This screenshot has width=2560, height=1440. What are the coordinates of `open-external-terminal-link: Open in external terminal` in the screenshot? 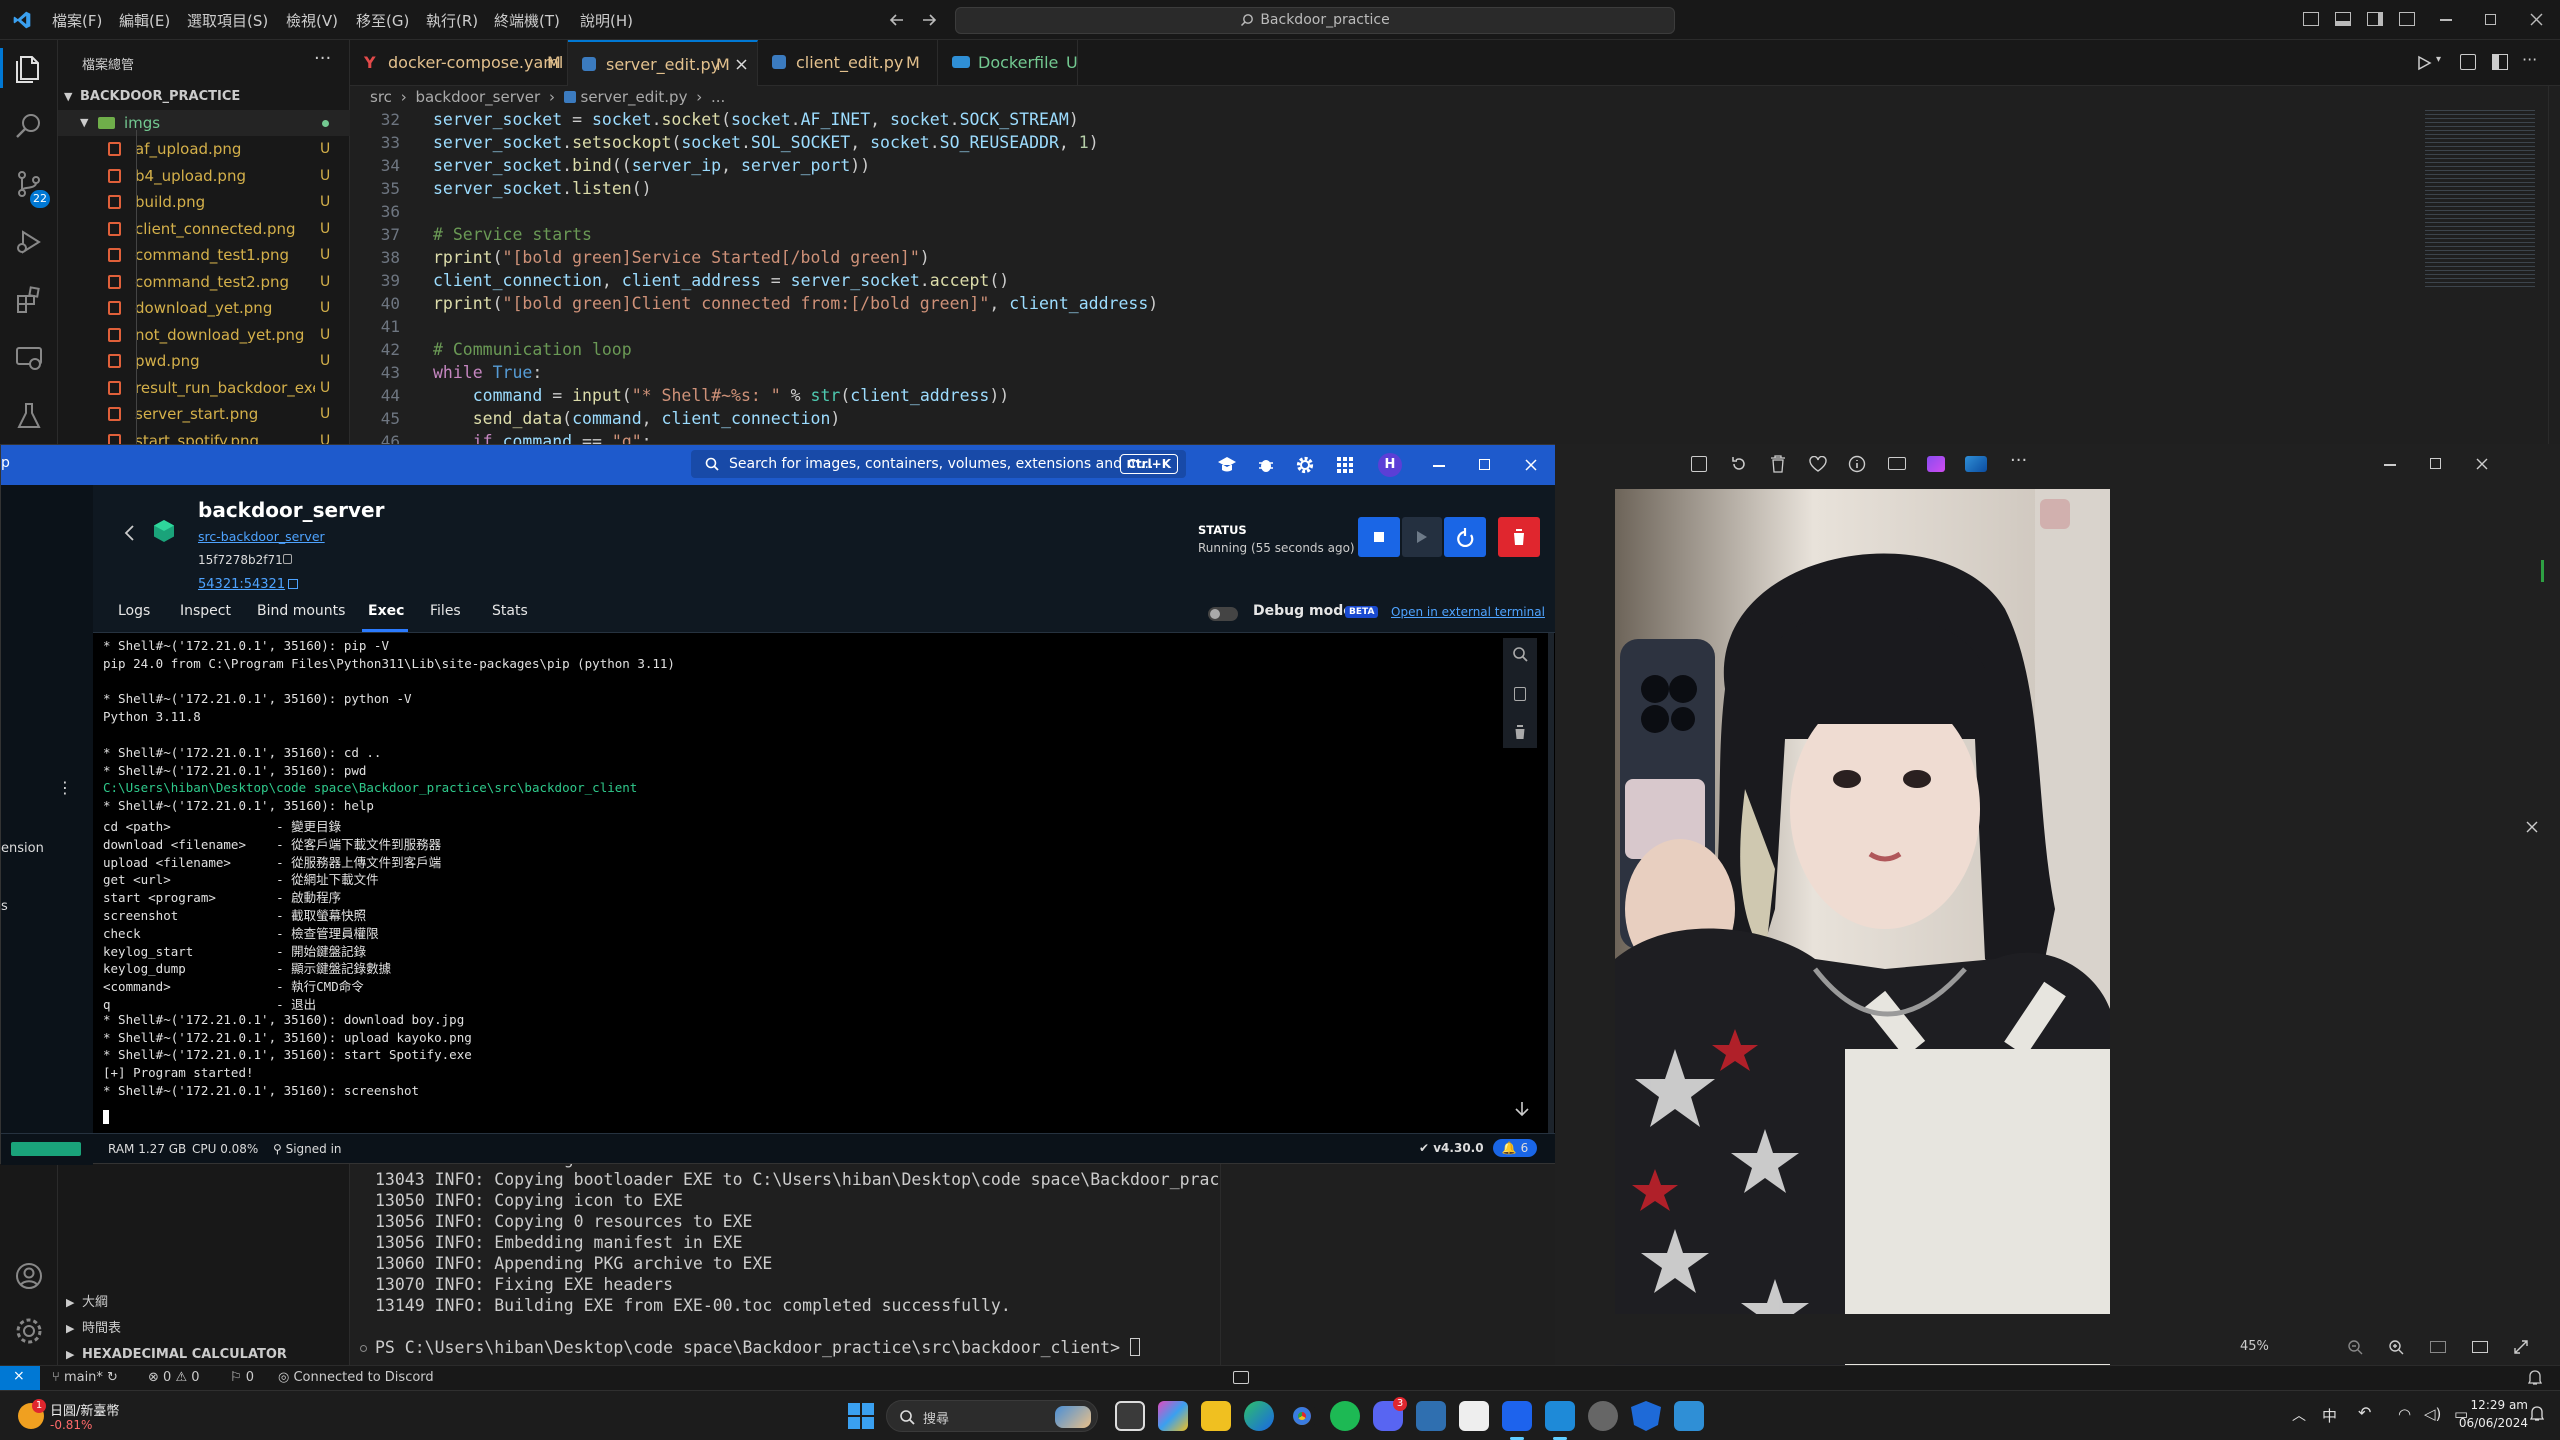 It's located at (1468, 612).